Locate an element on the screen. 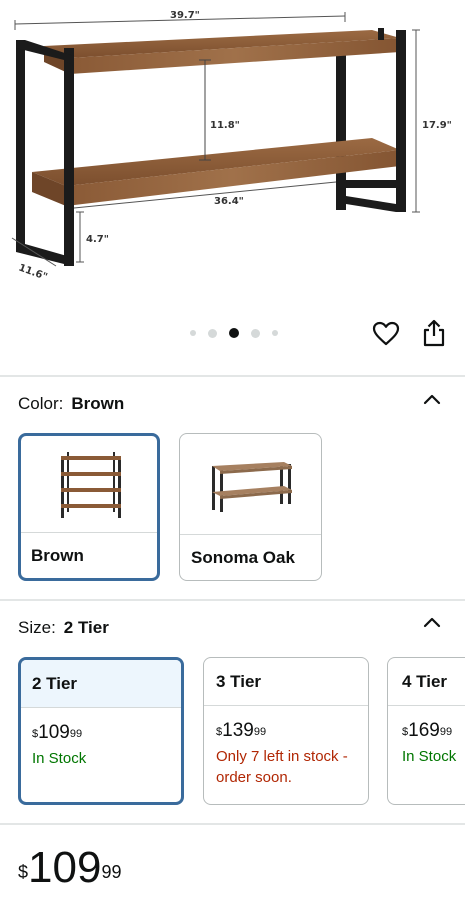 This screenshot has height=900, width=465. size-option-4-tier: 4 Tier $16999 In Stock is located at coordinates (426, 731).